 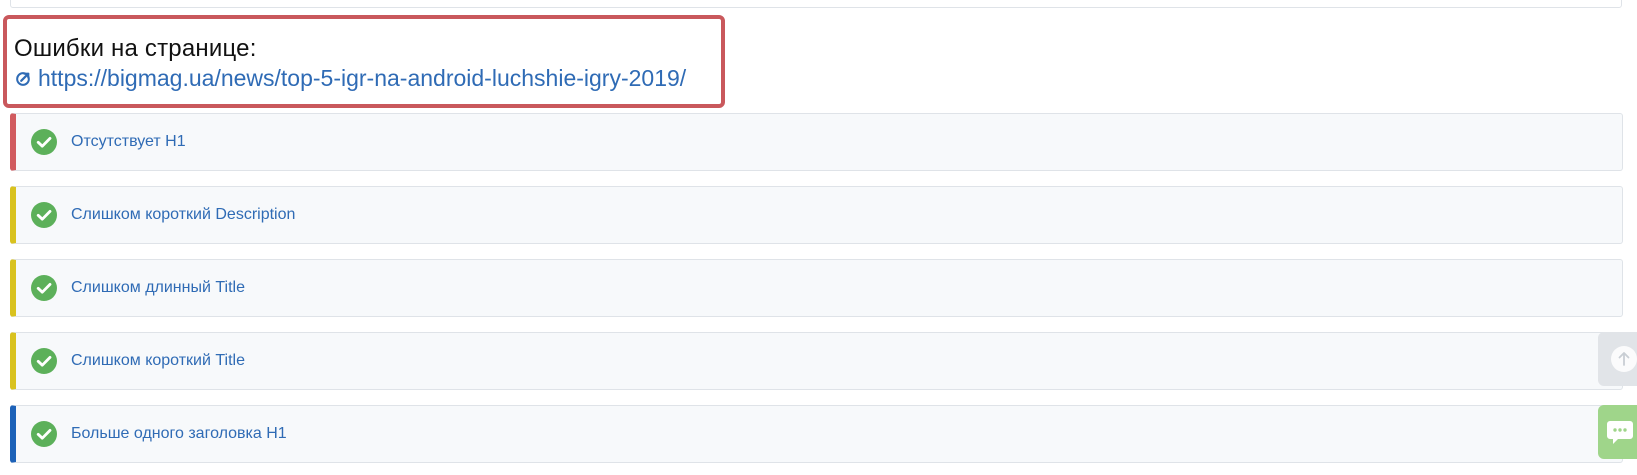 What do you see at coordinates (183, 214) in the screenshot?
I see `error-label: Слишком короткий Description` at bounding box center [183, 214].